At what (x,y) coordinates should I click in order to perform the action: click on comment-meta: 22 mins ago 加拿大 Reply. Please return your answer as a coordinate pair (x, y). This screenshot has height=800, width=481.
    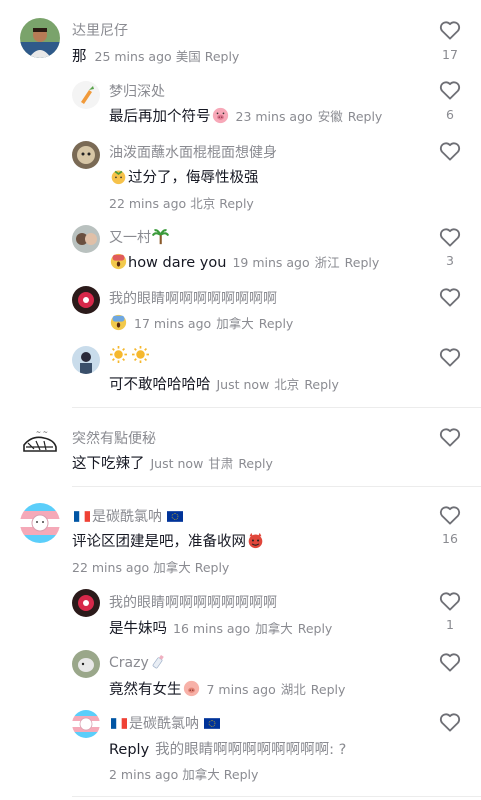
    Looking at the image, I should click on (150, 566).